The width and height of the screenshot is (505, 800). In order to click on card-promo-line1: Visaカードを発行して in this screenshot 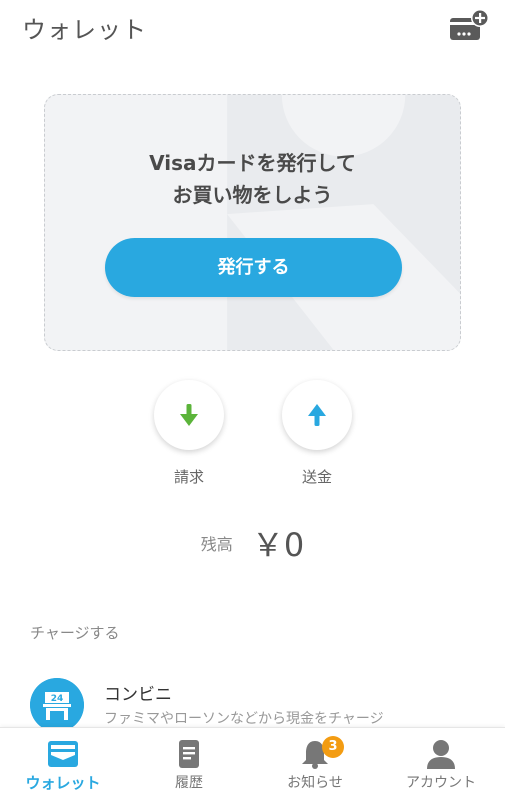, I will do `click(252, 163)`.